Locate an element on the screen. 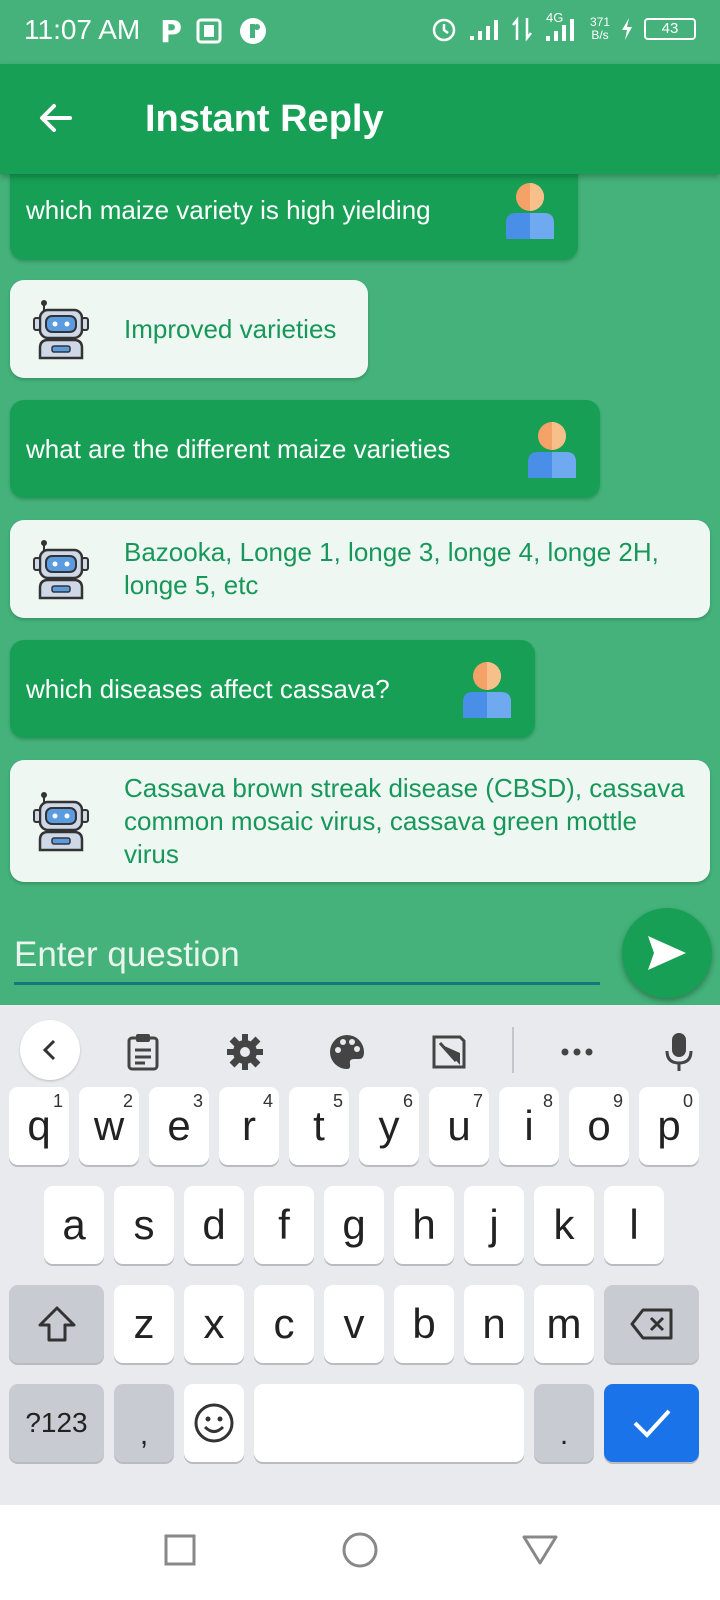 This screenshot has width=720, height=1600. message-text: which maize variety is high yielding is located at coordinates (228, 209).